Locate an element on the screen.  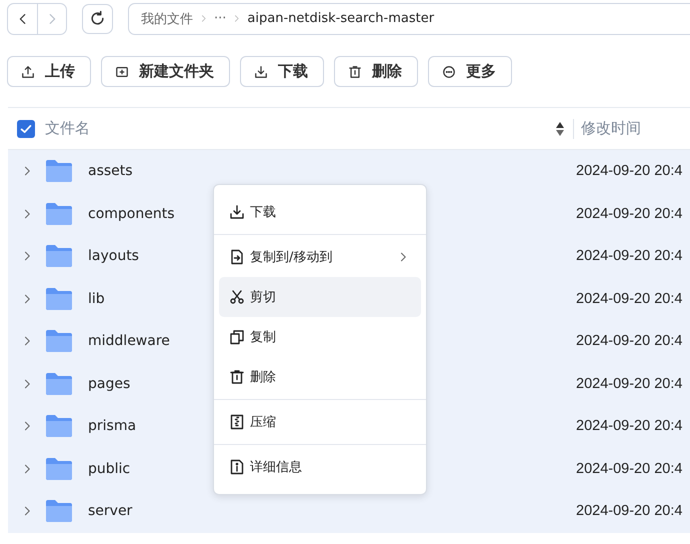
file-name: assets is located at coordinates (110, 171).